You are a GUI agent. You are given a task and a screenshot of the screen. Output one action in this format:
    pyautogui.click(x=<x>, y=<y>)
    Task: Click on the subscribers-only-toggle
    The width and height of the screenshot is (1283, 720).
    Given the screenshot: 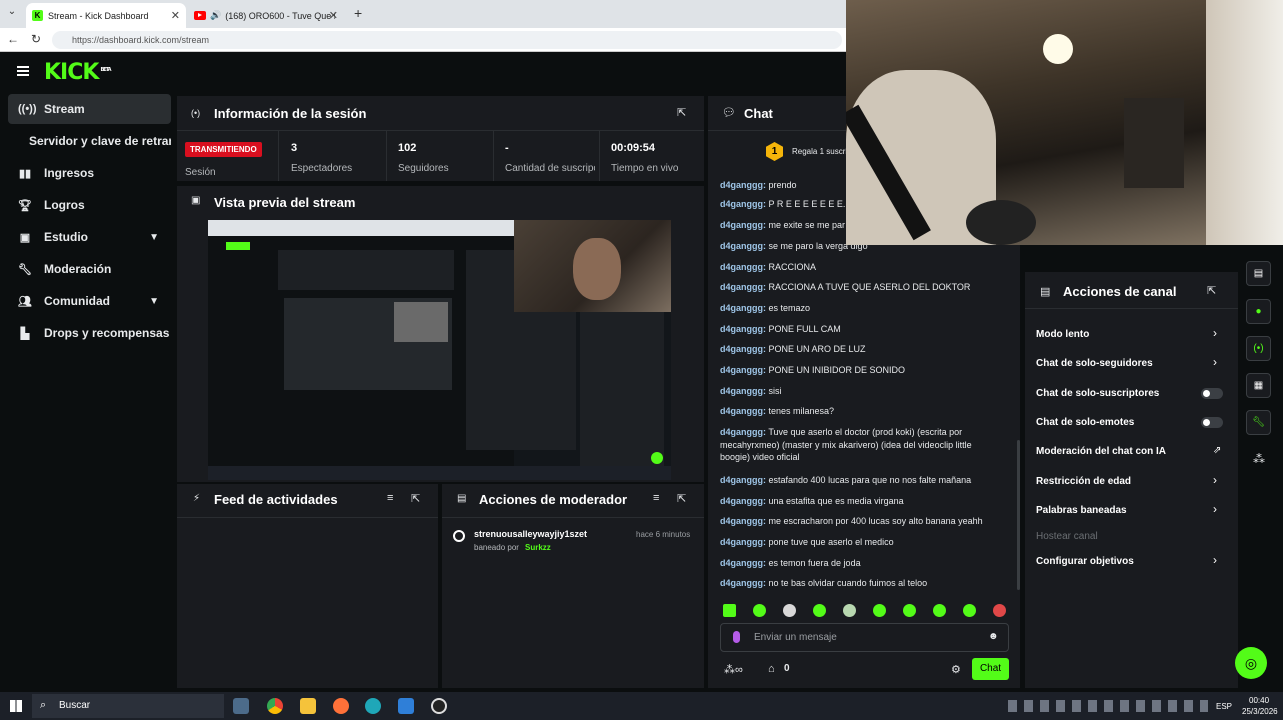 What is the action you would take?
    pyautogui.click(x=1212, y=393)
    